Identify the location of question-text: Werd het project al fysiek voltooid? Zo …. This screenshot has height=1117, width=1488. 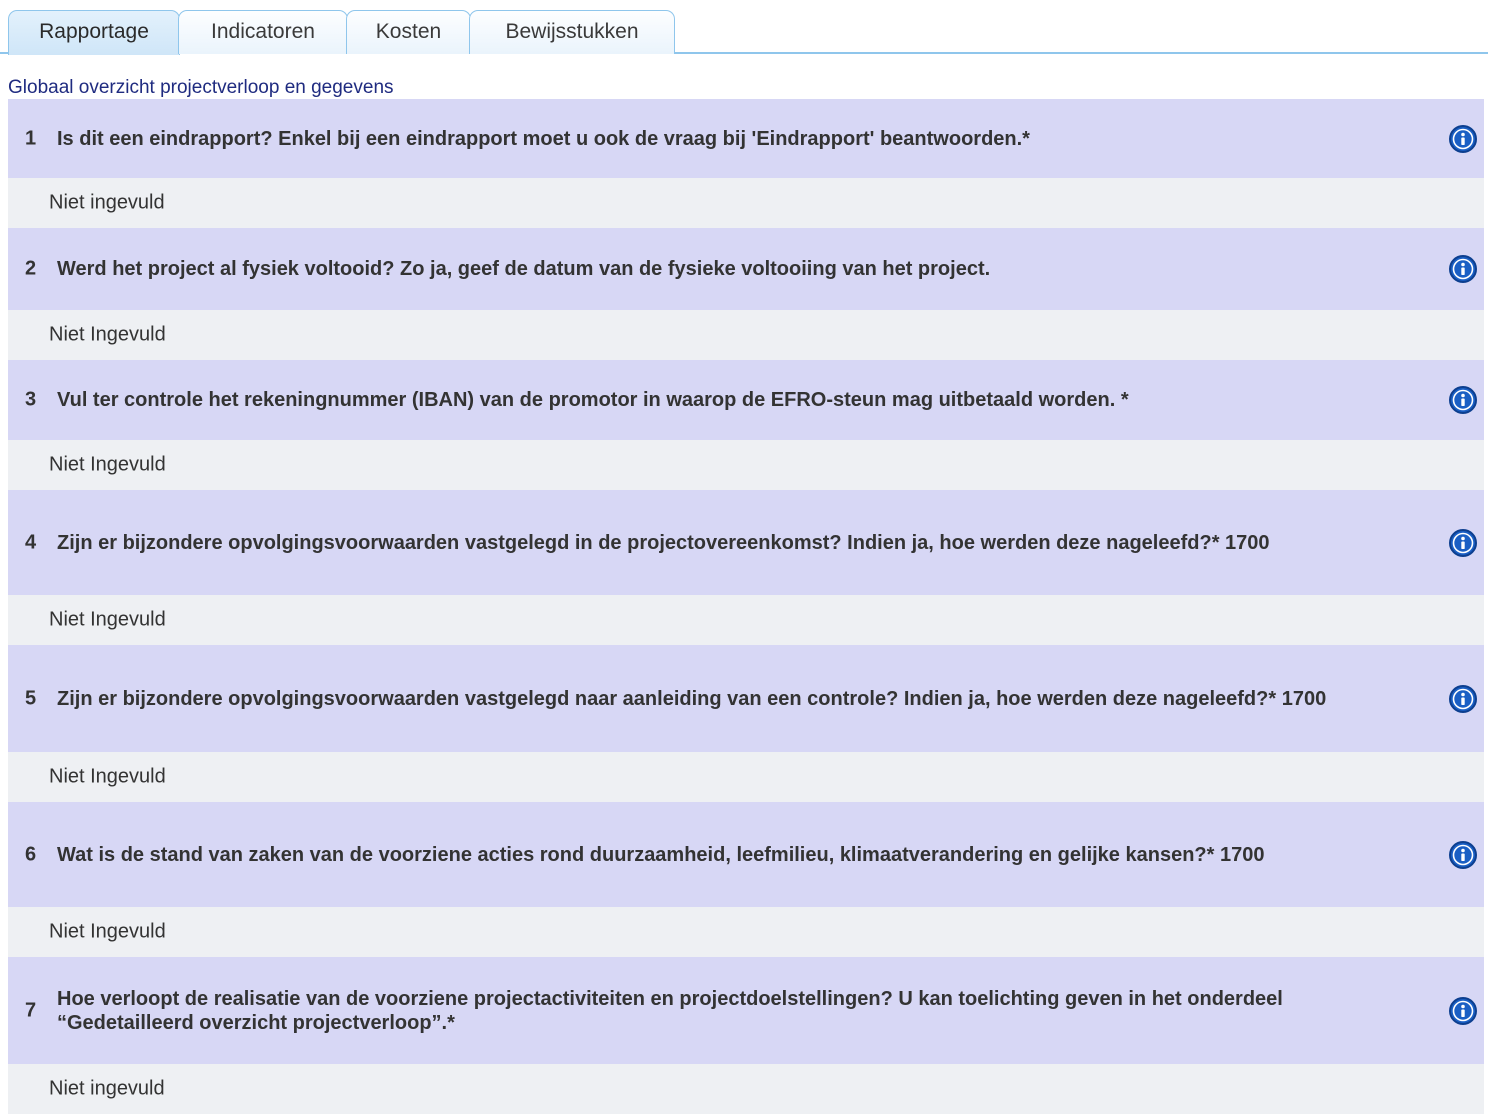
(524, 269).